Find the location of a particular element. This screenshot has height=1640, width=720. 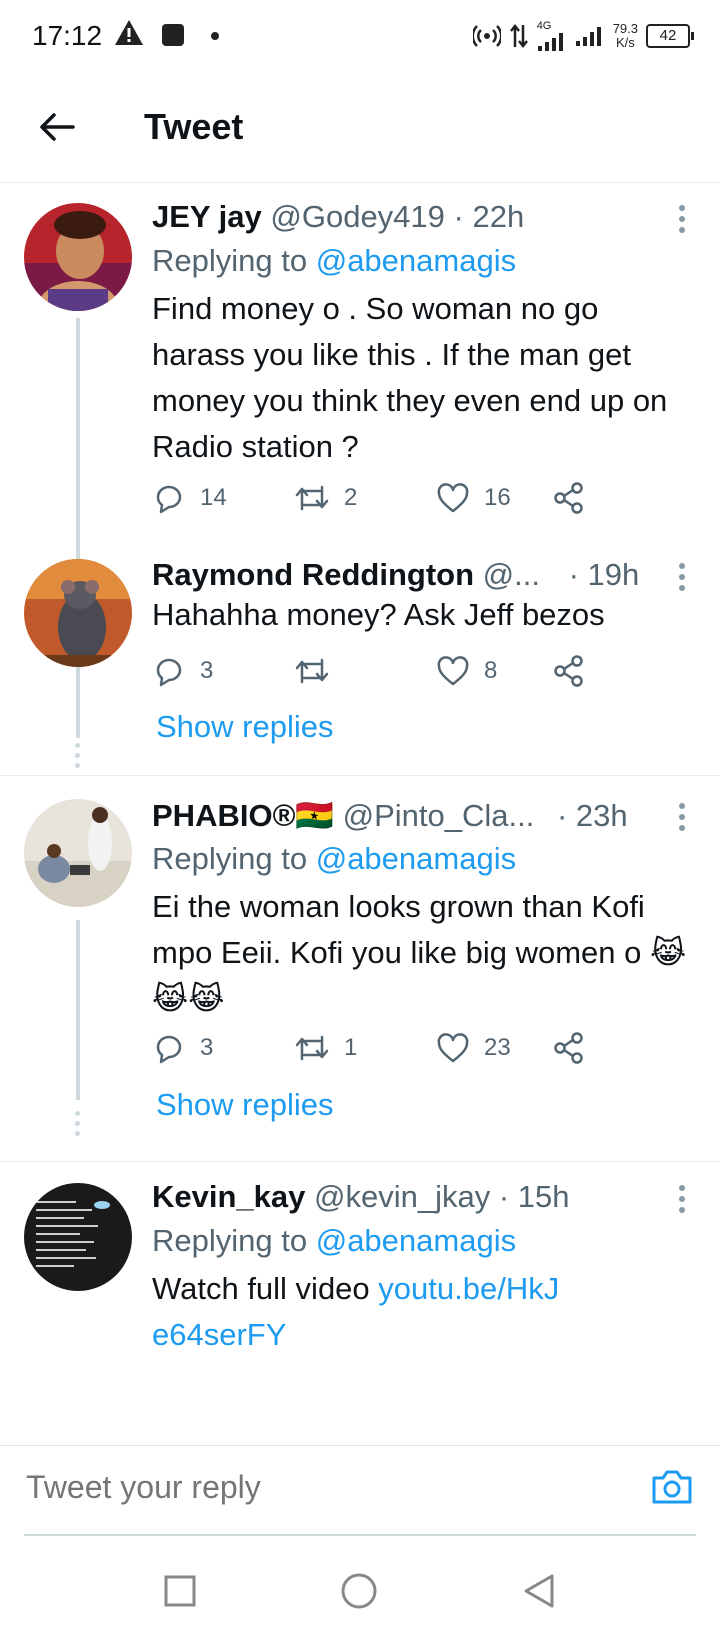

signal-4g: 4G is located at coordinates (551, 35).